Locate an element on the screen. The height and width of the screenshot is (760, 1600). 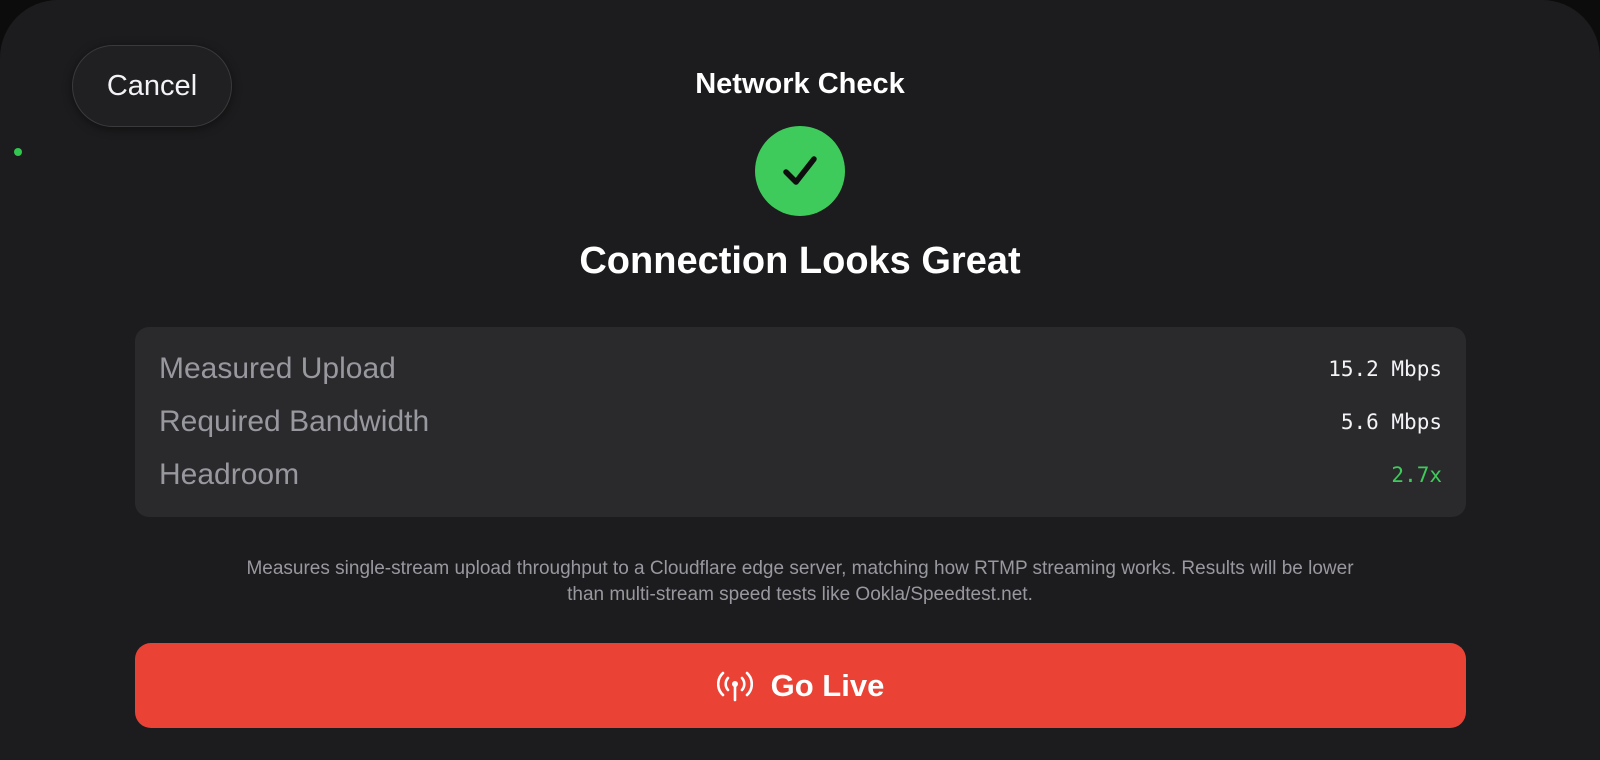
stat-value: 2.7x is located at coordinates (1416, 475).